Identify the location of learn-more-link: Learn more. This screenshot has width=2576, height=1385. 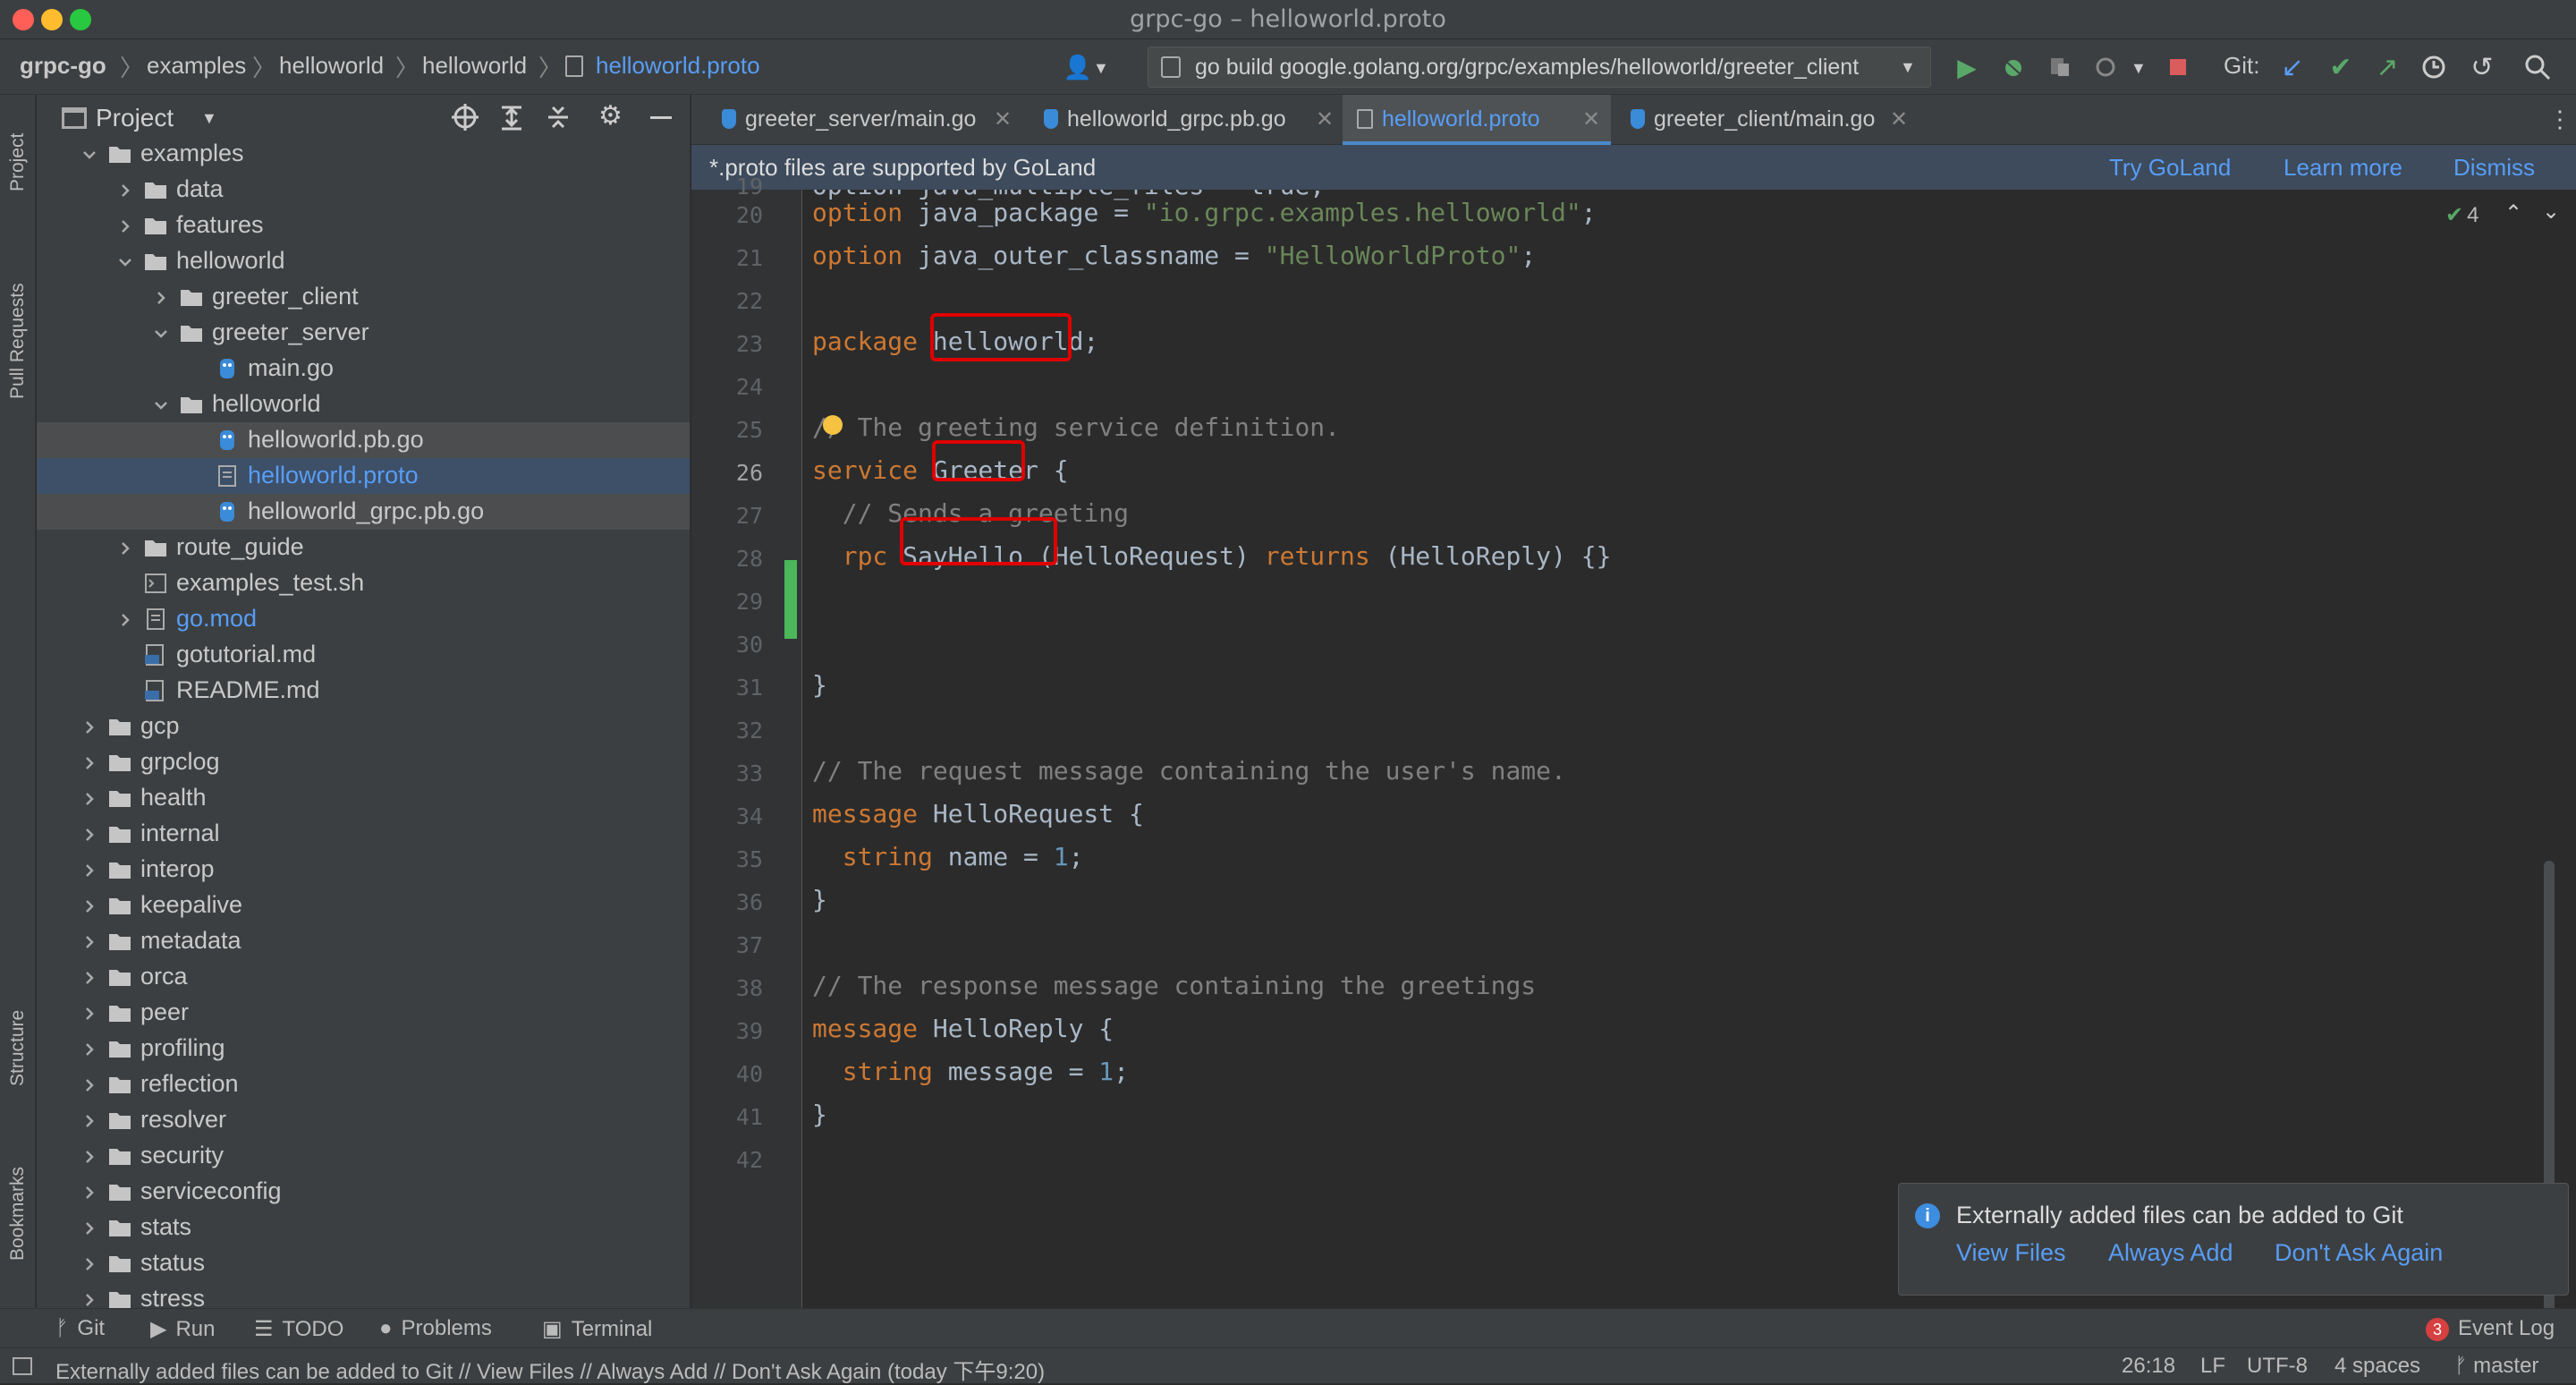
(2343, 168).